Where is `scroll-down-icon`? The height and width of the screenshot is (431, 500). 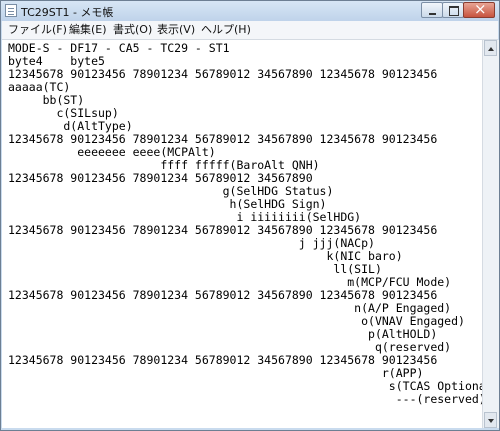
scroll-down-icon is located at coordinates (490, 420).